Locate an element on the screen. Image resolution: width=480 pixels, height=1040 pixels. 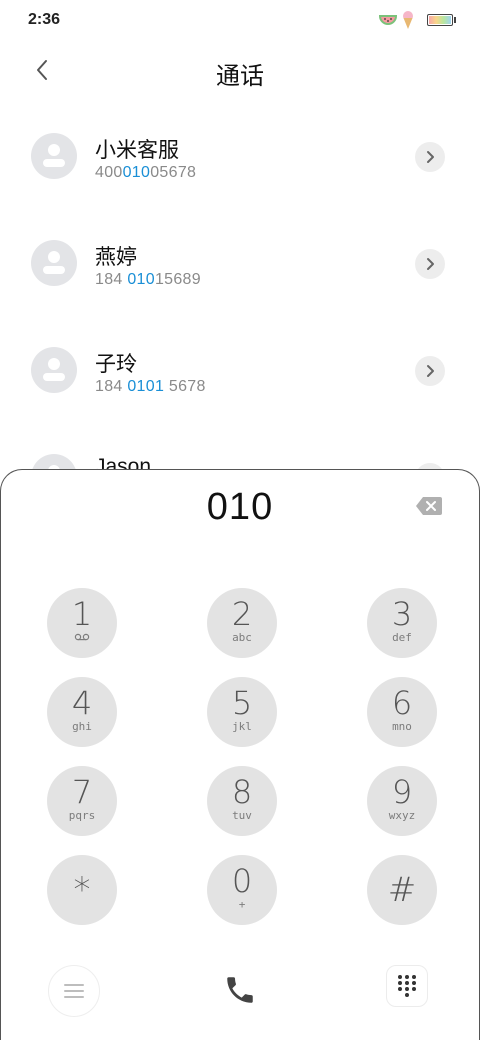
contact-number: 184 0101 5678 is located at coordinates (150, 386).